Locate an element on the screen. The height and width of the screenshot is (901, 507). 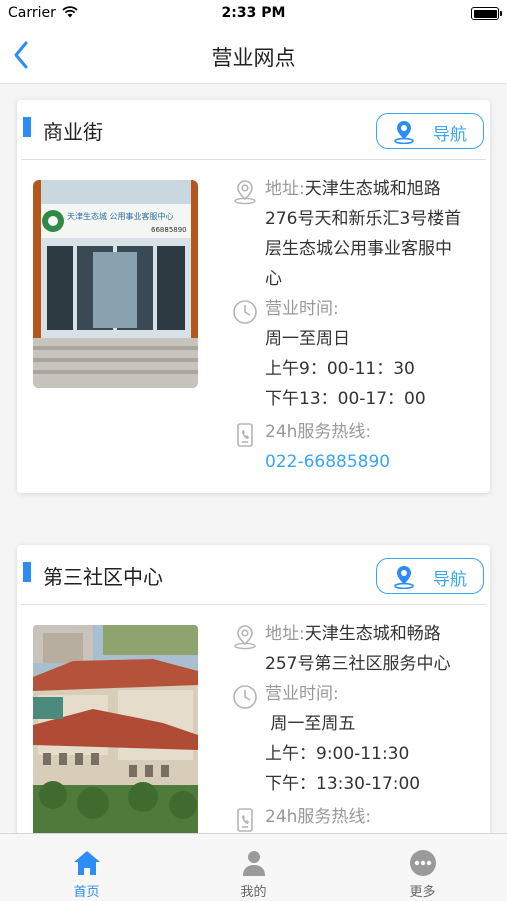
address-line: 天津生态城和畅路 is located at coordinates (372, 634).